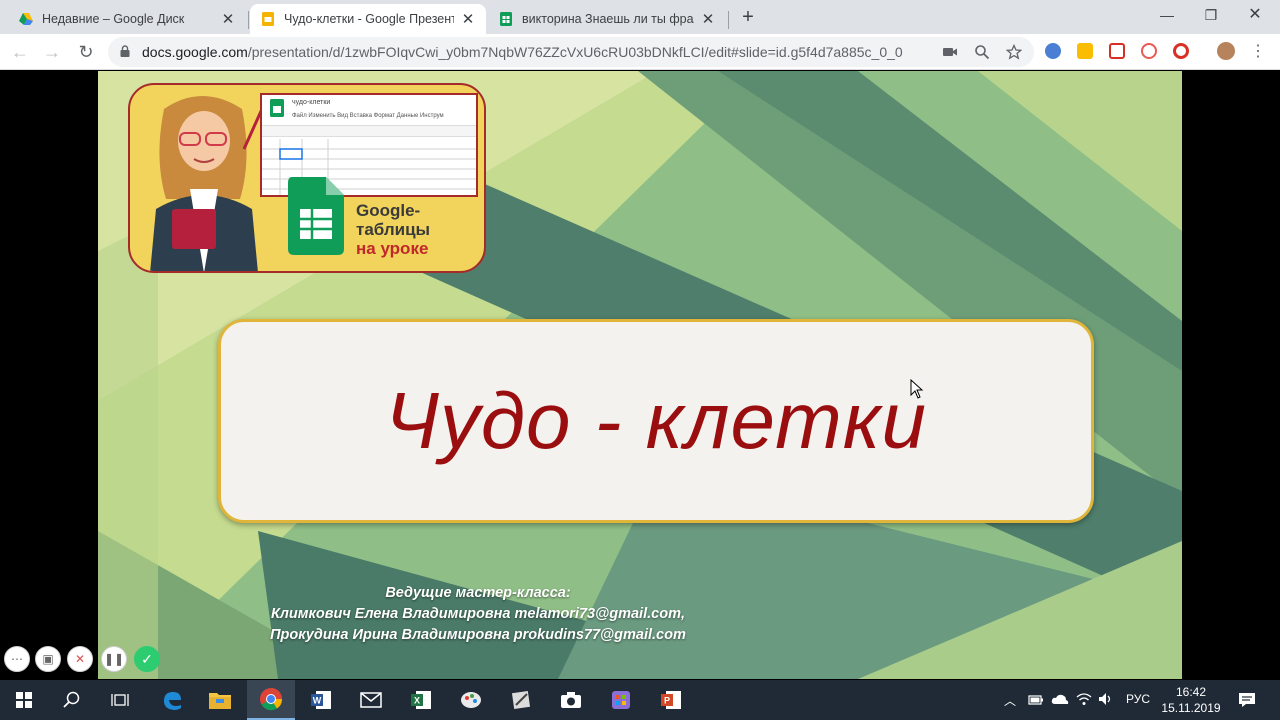 The image size is (1280, 720). I want to click on spreadsheet-doc-title: чудо-клетки, so click(311, 102).